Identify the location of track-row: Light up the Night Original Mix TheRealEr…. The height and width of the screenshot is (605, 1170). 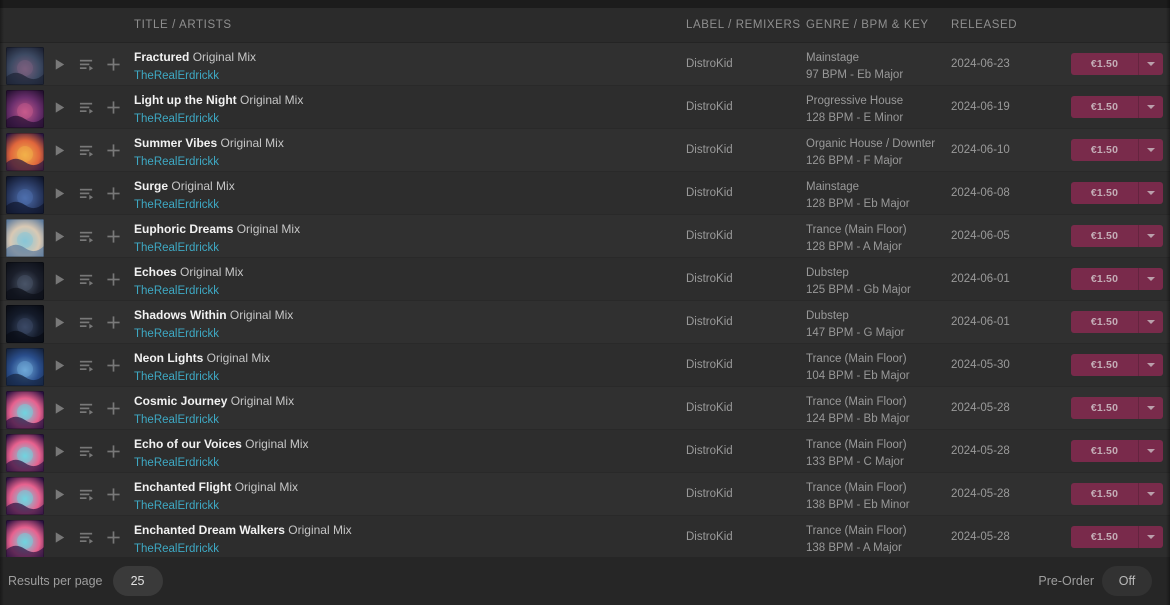
(585, 107).